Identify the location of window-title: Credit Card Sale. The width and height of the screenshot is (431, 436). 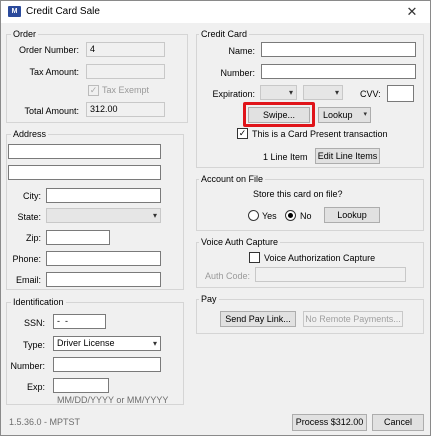
(63, 11).